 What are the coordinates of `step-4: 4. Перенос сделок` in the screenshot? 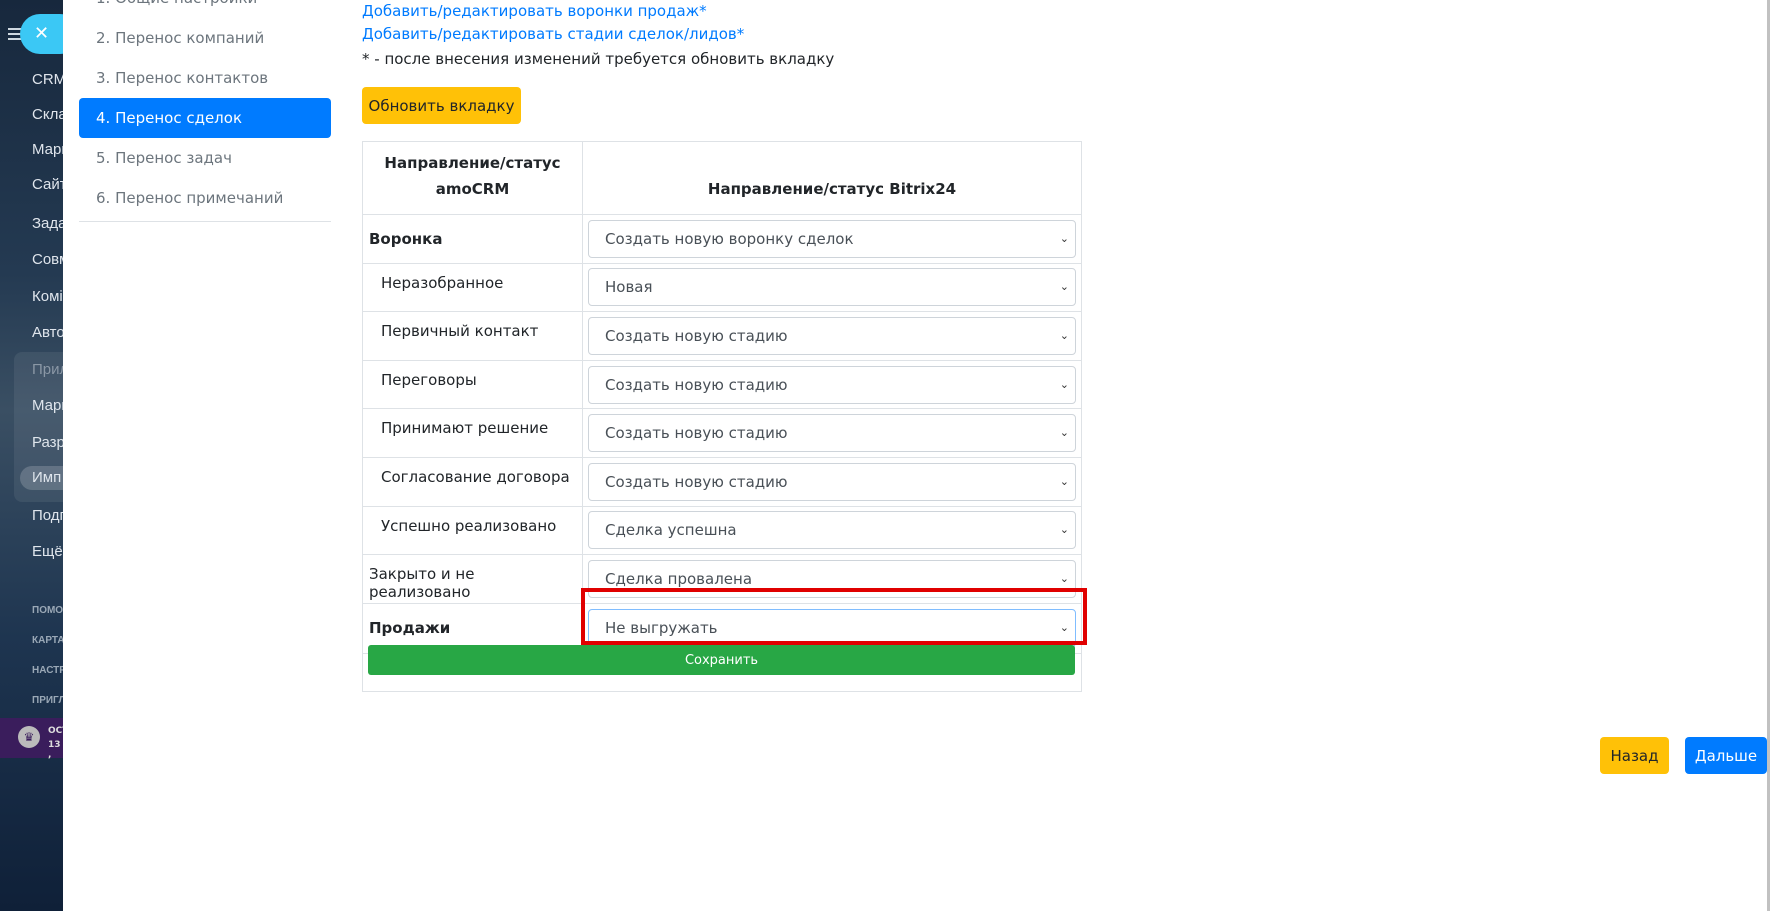 It's located at (205, 118).